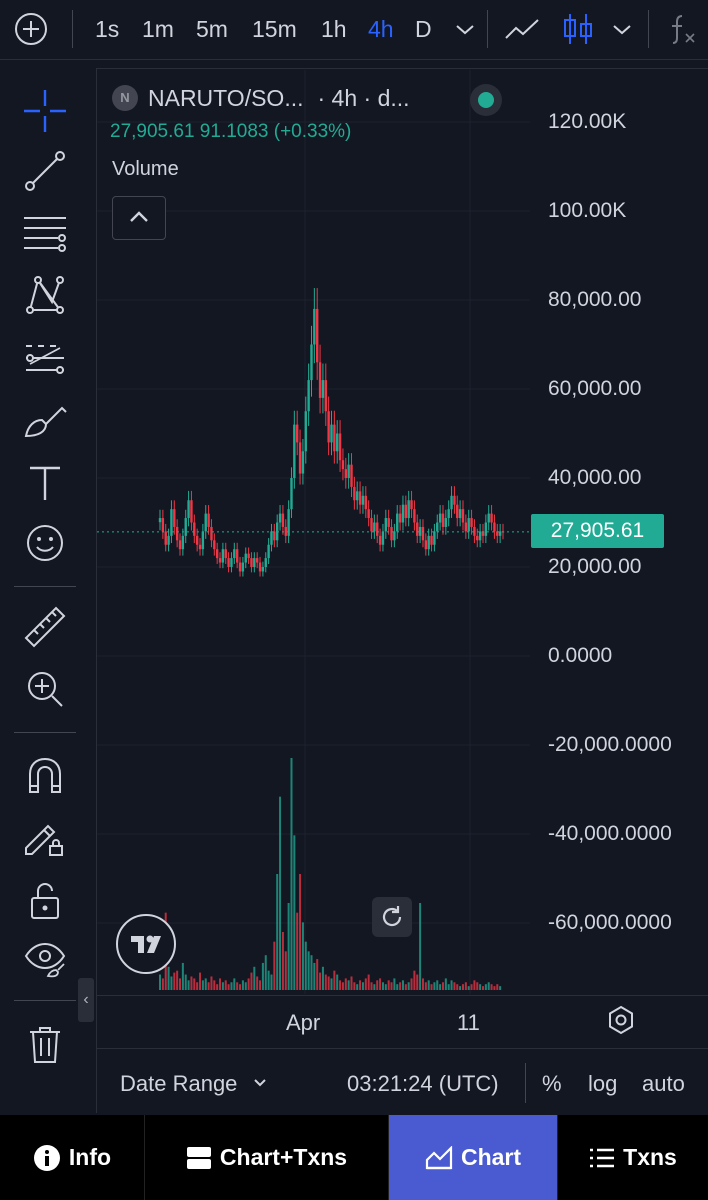  I want to click on info-icon, so click(46, 1157).